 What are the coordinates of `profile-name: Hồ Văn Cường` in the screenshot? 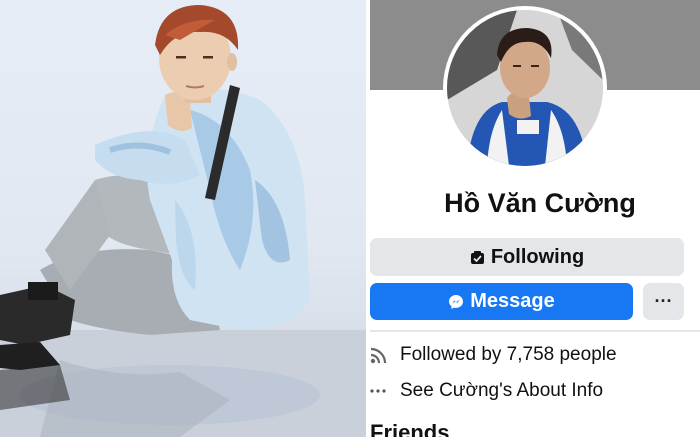 It's located at (540, 203).